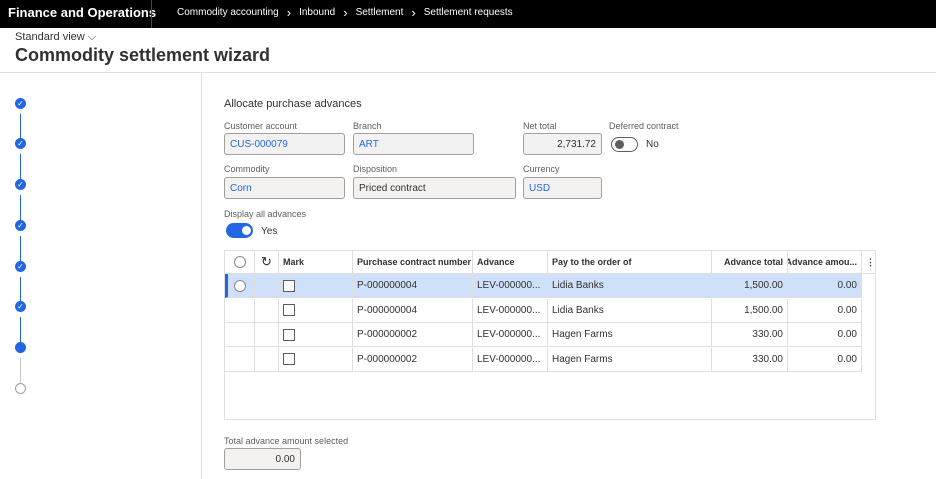  What do you see at coordinates (630, 262) in the screenshot?
I see `col-payee: Pay to the order of` at bounding box center [630, 262].